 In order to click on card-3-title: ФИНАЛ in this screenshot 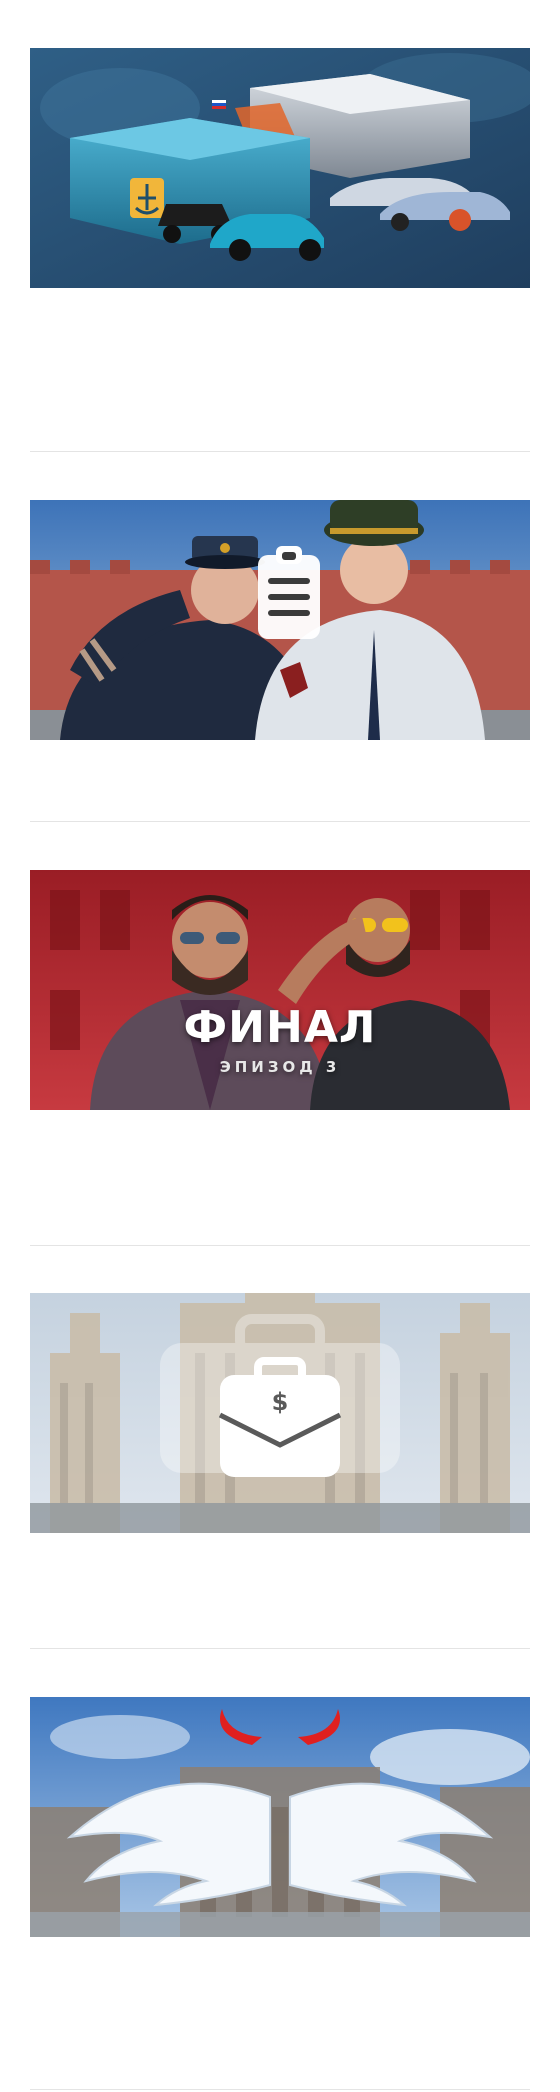, I will do `click(280, 1027)`.